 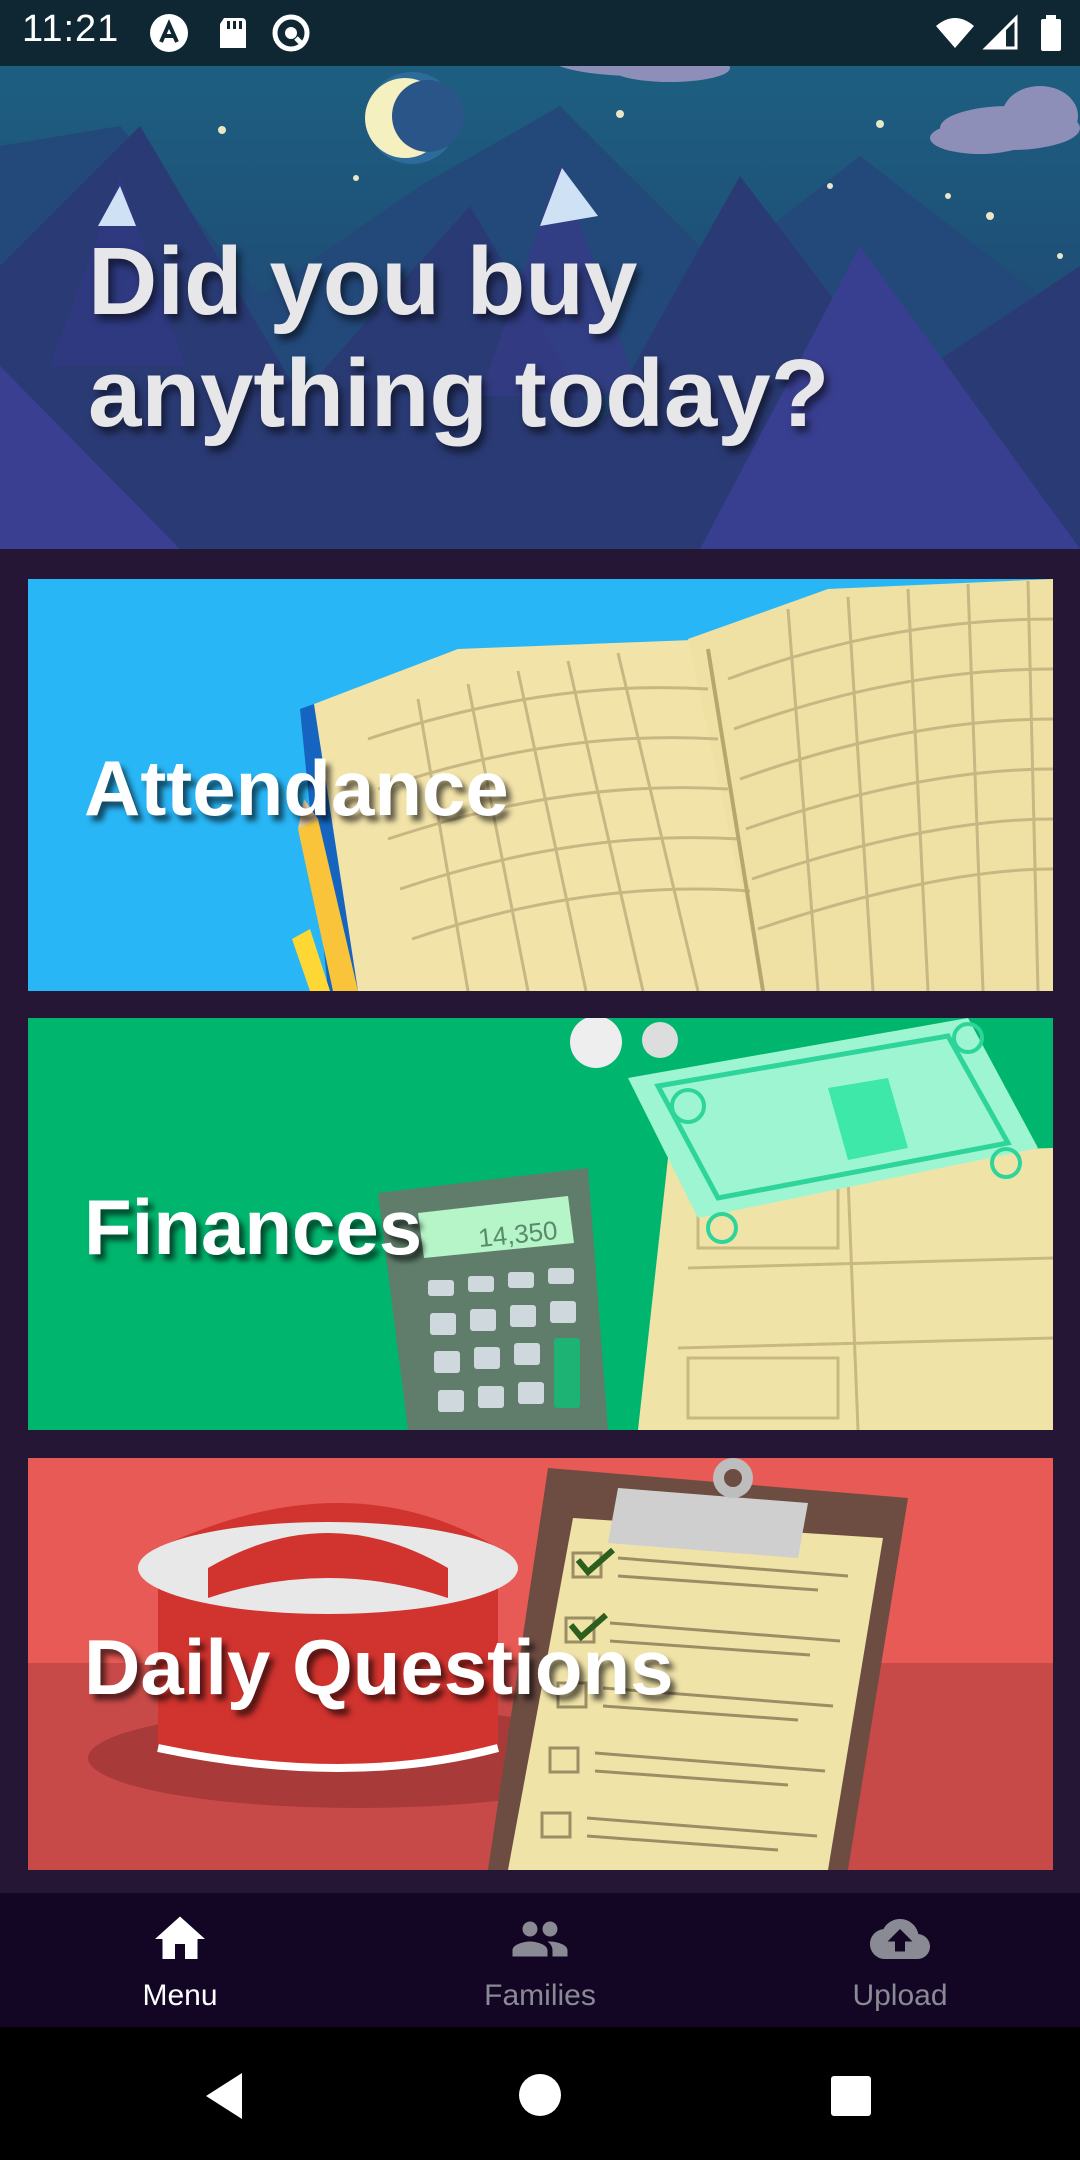 I want to click on page-title: Did you buy anything today?, so click(x=459, y=337).